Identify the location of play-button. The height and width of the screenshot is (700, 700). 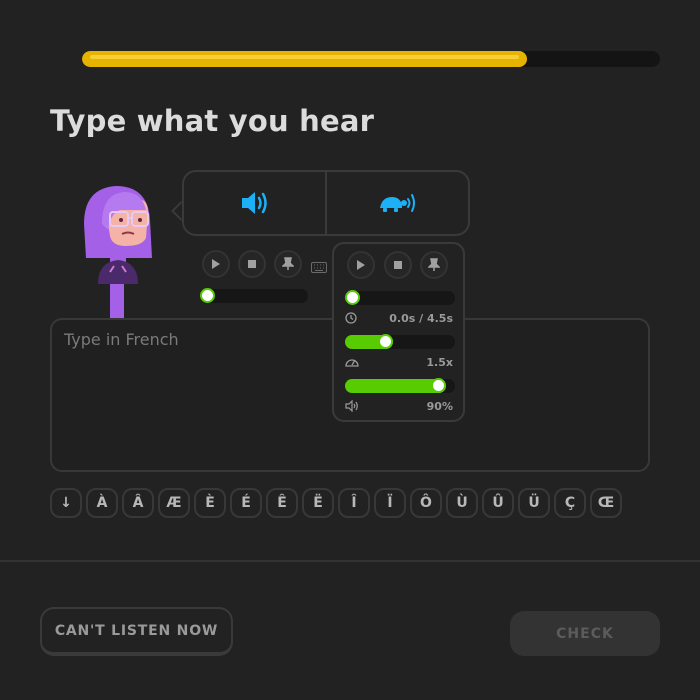
(216, 264).